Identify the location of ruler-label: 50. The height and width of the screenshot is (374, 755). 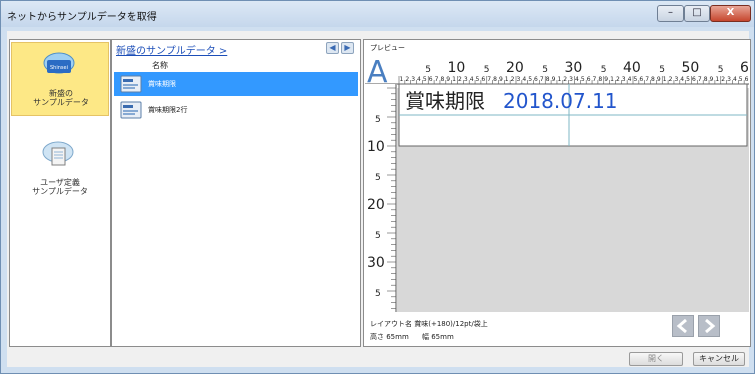
(691, 68).